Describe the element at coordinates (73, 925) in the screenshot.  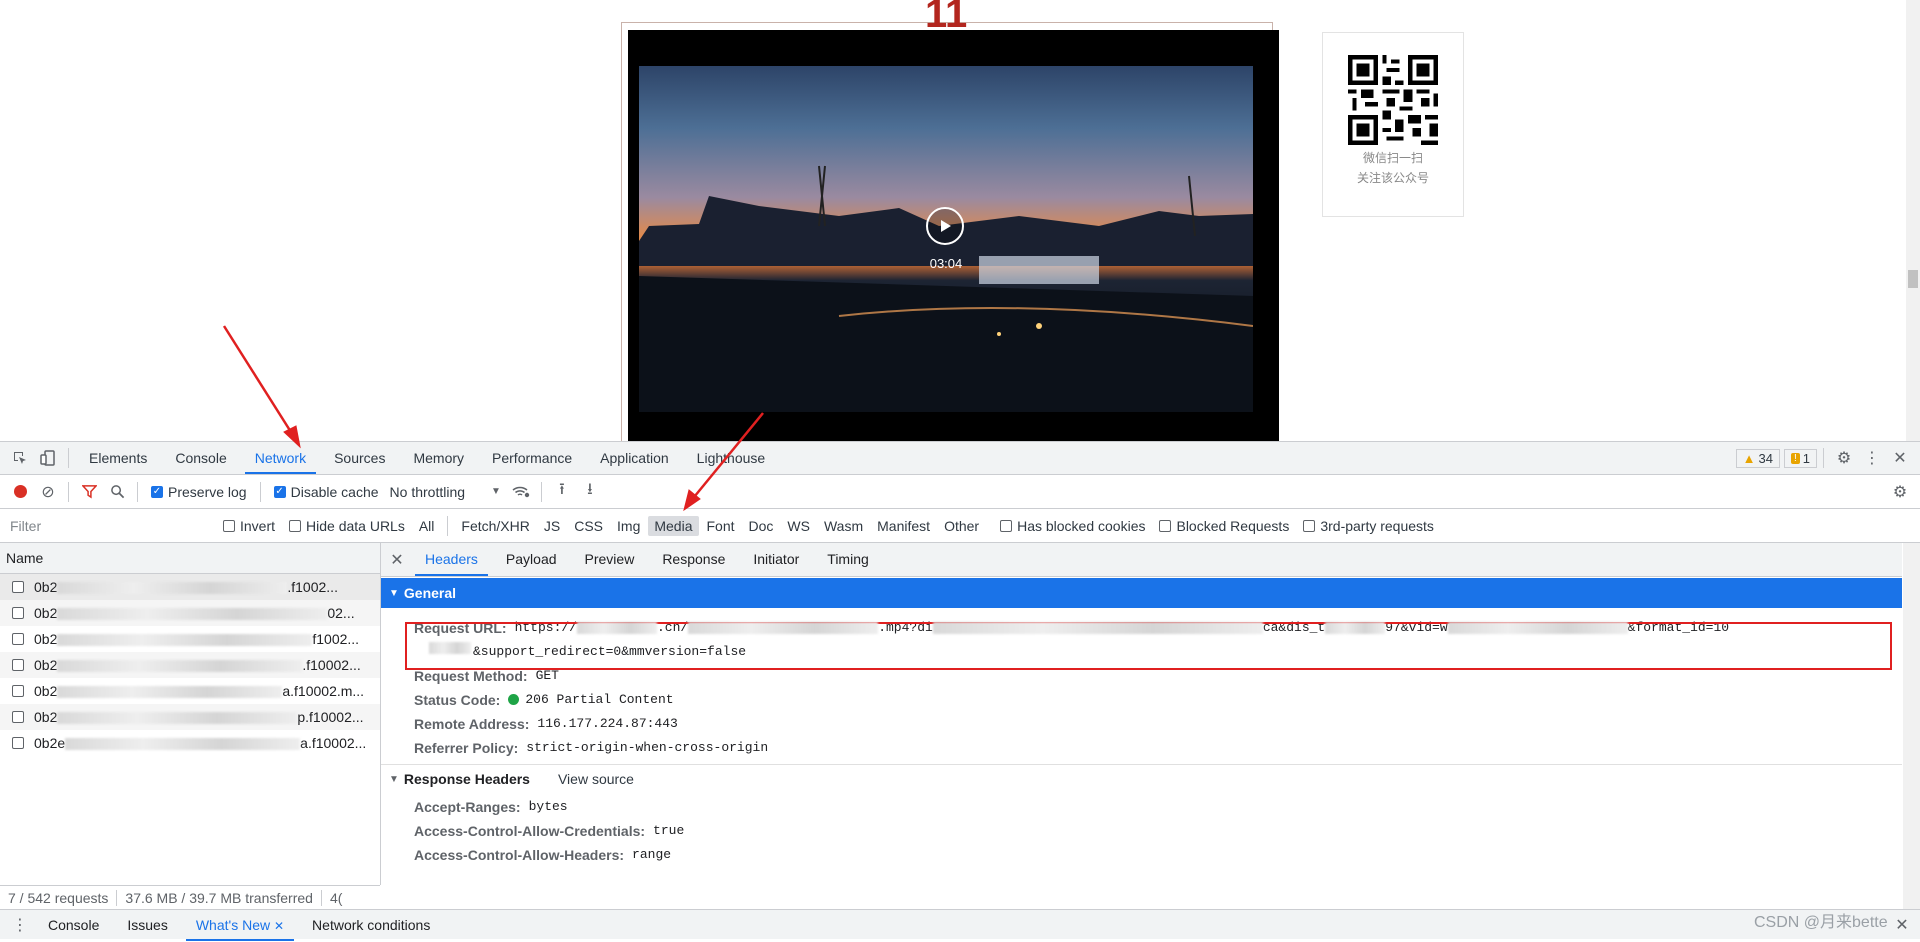
I see `drawer-tab-console: Console` at that location.